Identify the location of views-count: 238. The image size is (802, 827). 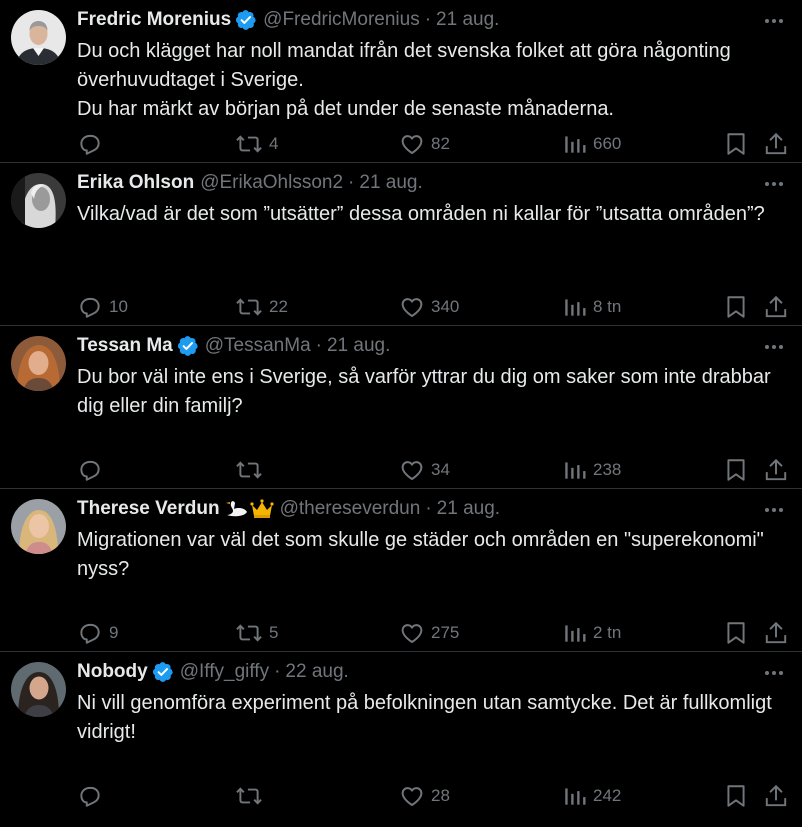
(607, 469).